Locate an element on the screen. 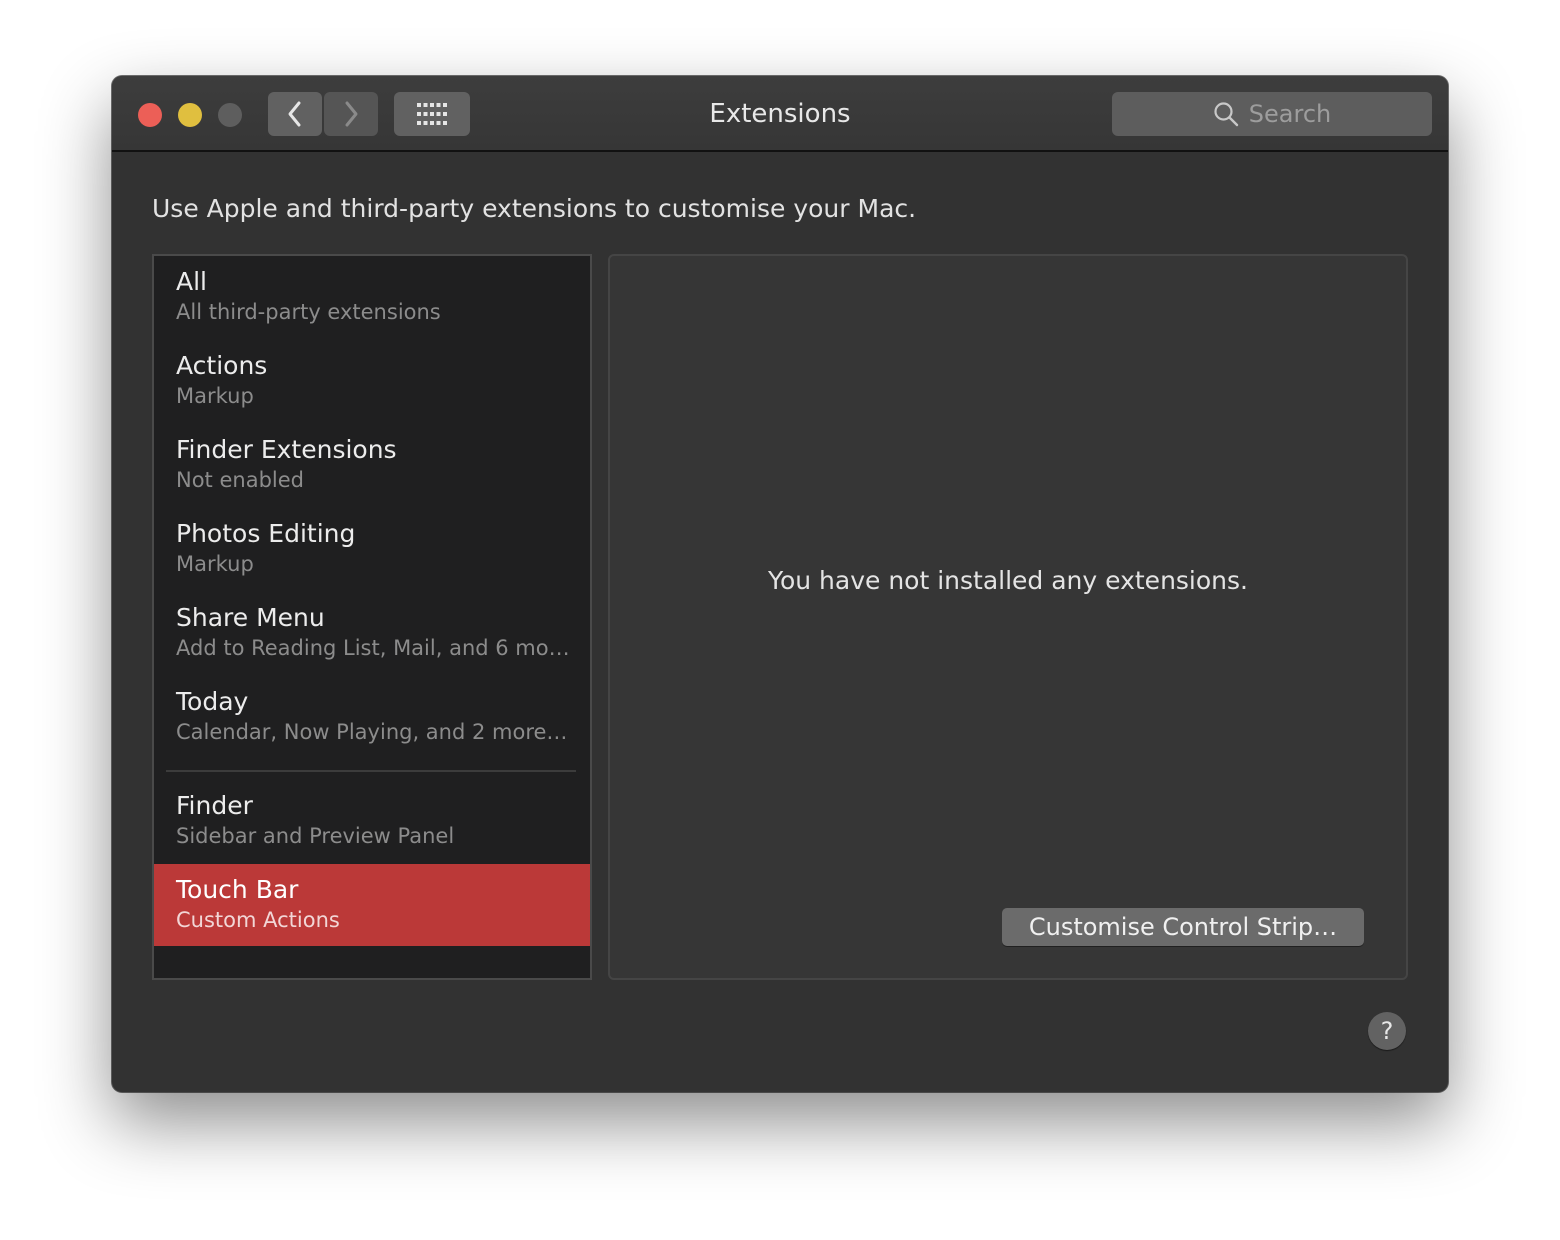 This screenshot has width=1560, height=1240. list-item-title: Photos Editing is located at coordinates (266, 533).